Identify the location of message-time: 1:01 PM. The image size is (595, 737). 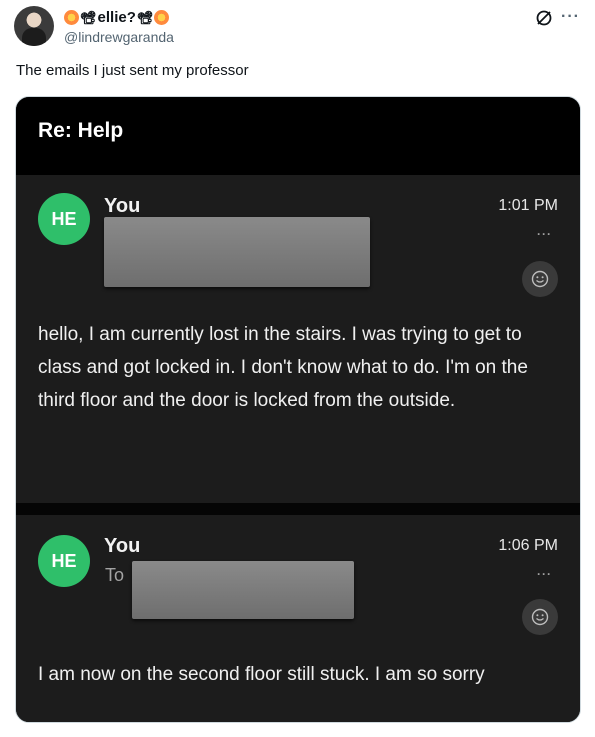
(528, 205).